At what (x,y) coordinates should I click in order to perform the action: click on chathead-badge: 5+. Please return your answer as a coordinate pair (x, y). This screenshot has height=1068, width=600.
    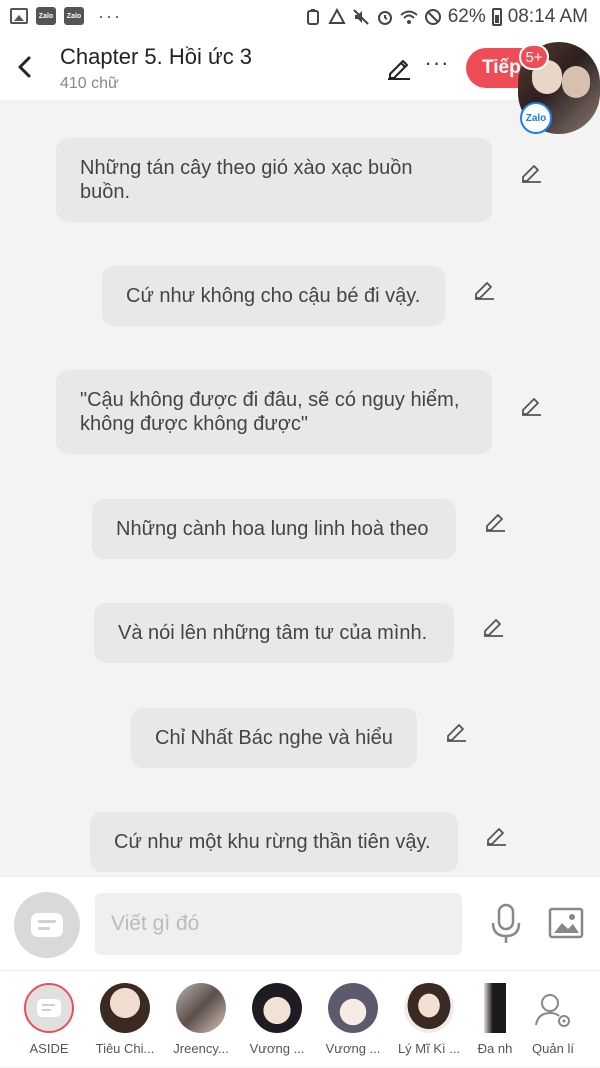
    Looking at the image, I should click on (534, 57).